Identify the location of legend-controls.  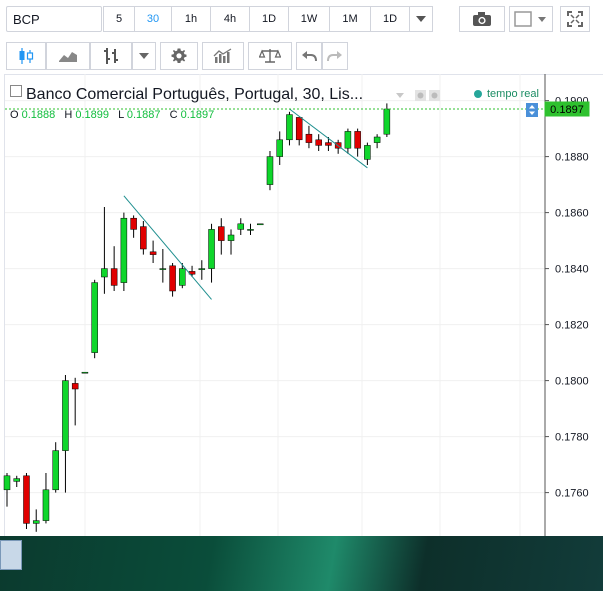
(418, 95).